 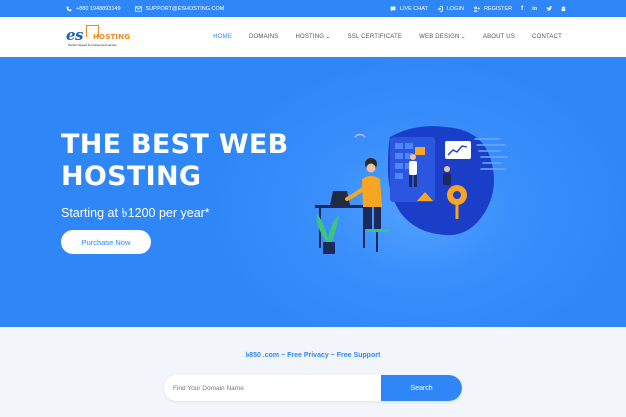 What do you see at coordinates (313, 355) in the screenshot?
I see `domain-promo-text: ৳850 .com ~ Free Privacy ~ Free Support` at bounding box center [313, 355].